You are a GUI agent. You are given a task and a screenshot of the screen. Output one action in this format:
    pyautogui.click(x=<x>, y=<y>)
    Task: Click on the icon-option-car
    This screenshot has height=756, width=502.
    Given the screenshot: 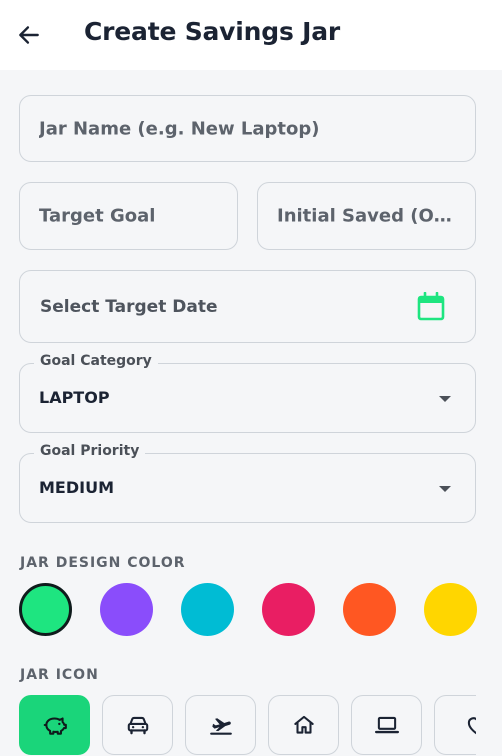 What is the action you would take?
    pyautogui.click(x=137, y=725)
    